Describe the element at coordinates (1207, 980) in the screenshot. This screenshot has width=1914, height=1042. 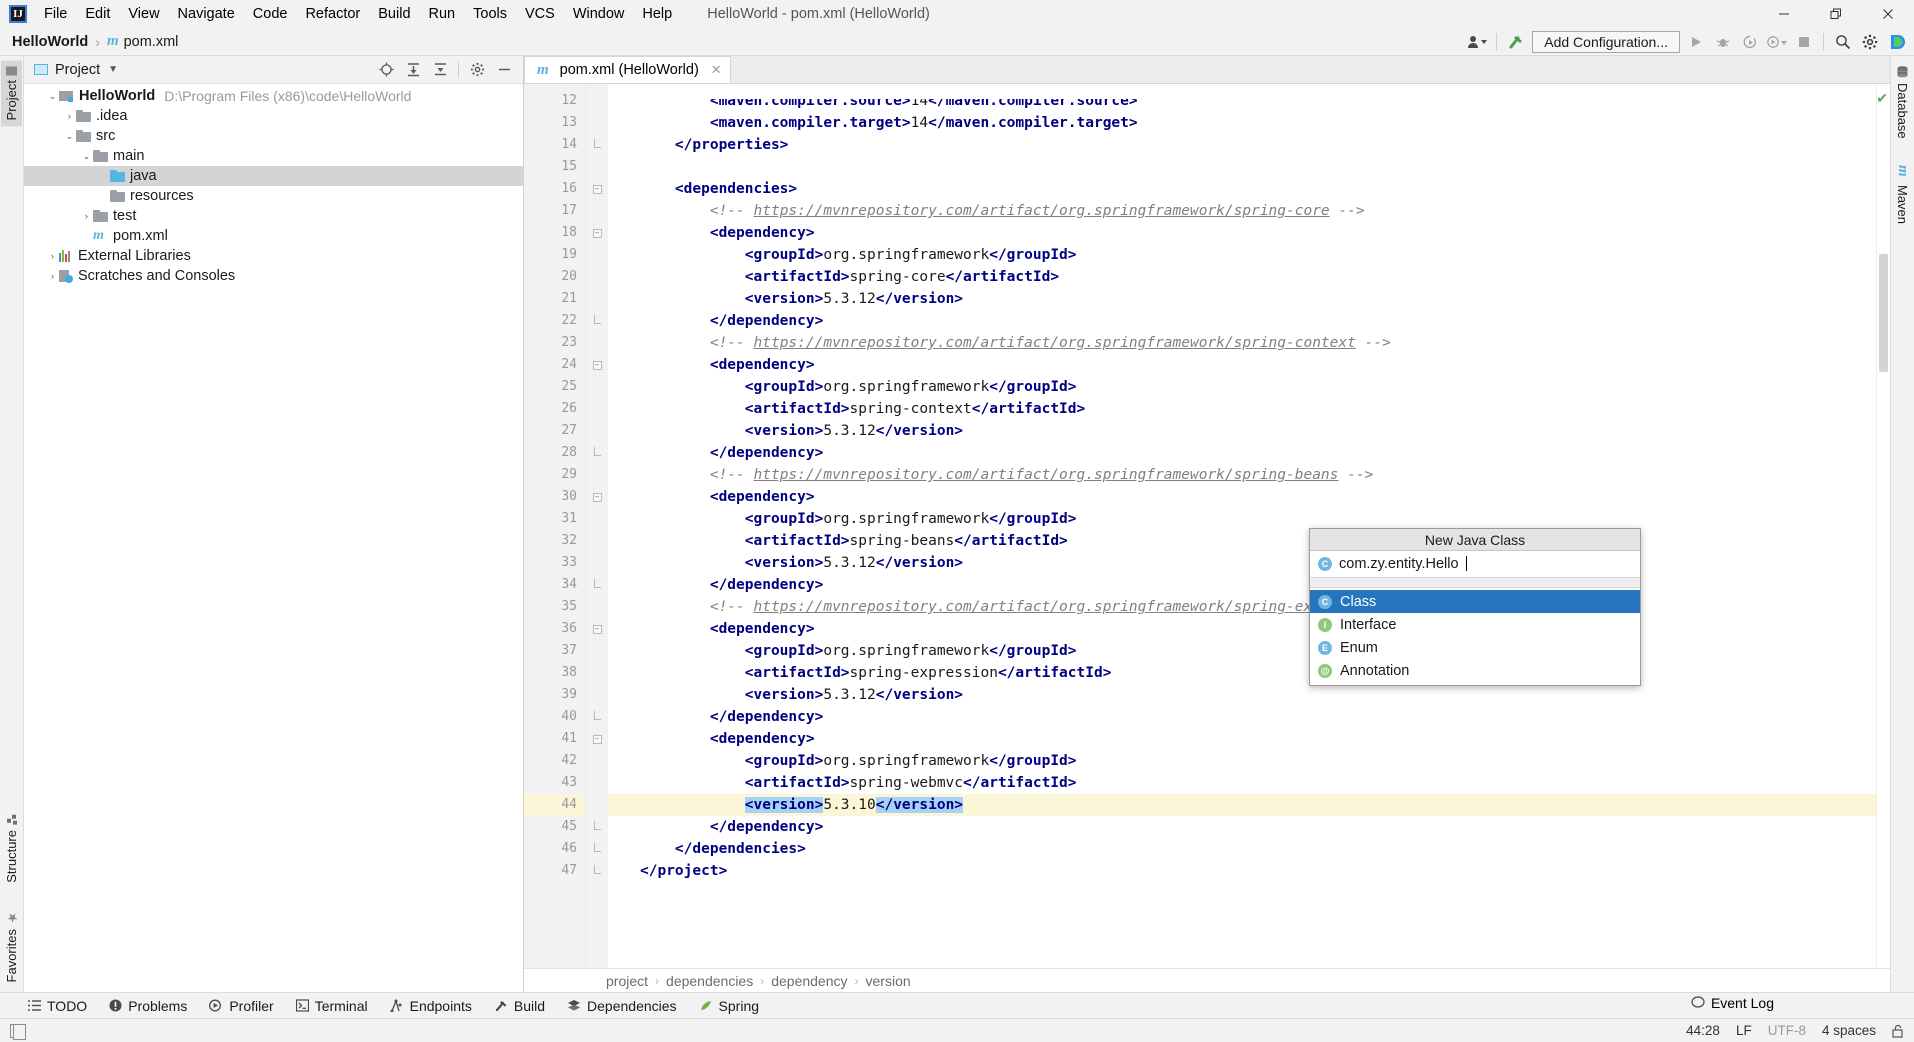
I see `editor-breadcrumb: project › dependencies › dependency › version` at that location.